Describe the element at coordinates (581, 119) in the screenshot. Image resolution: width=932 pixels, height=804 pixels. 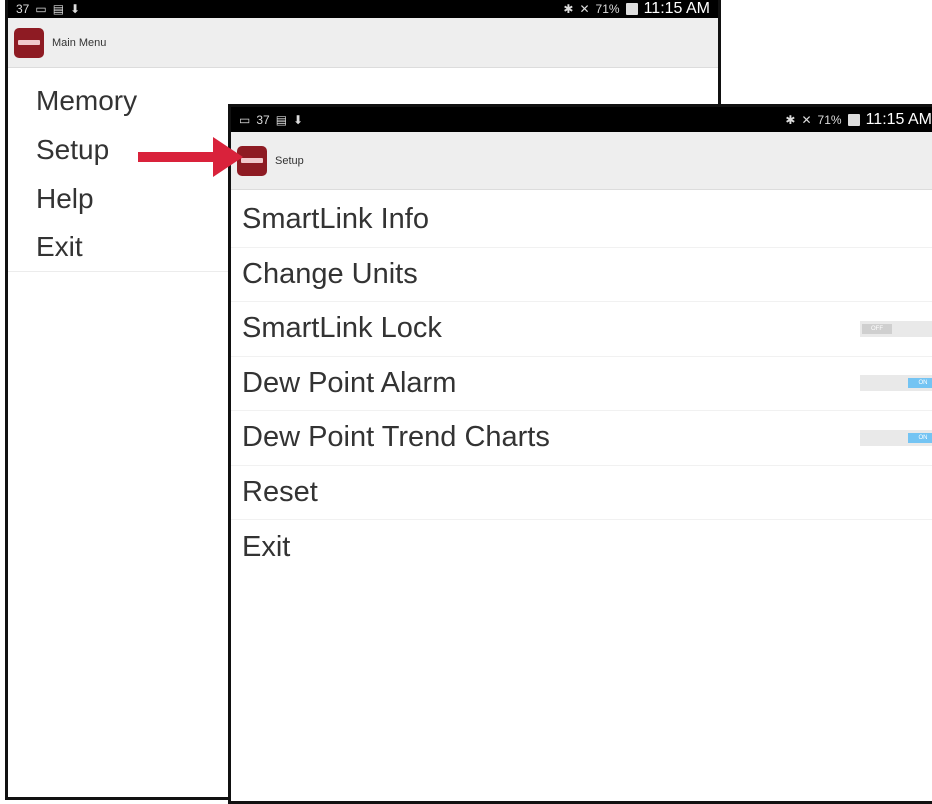
I see `status-bar: ▭ 37 ▤ ⬇ ✱ ✕ 71% 11:15 AM` at that location.